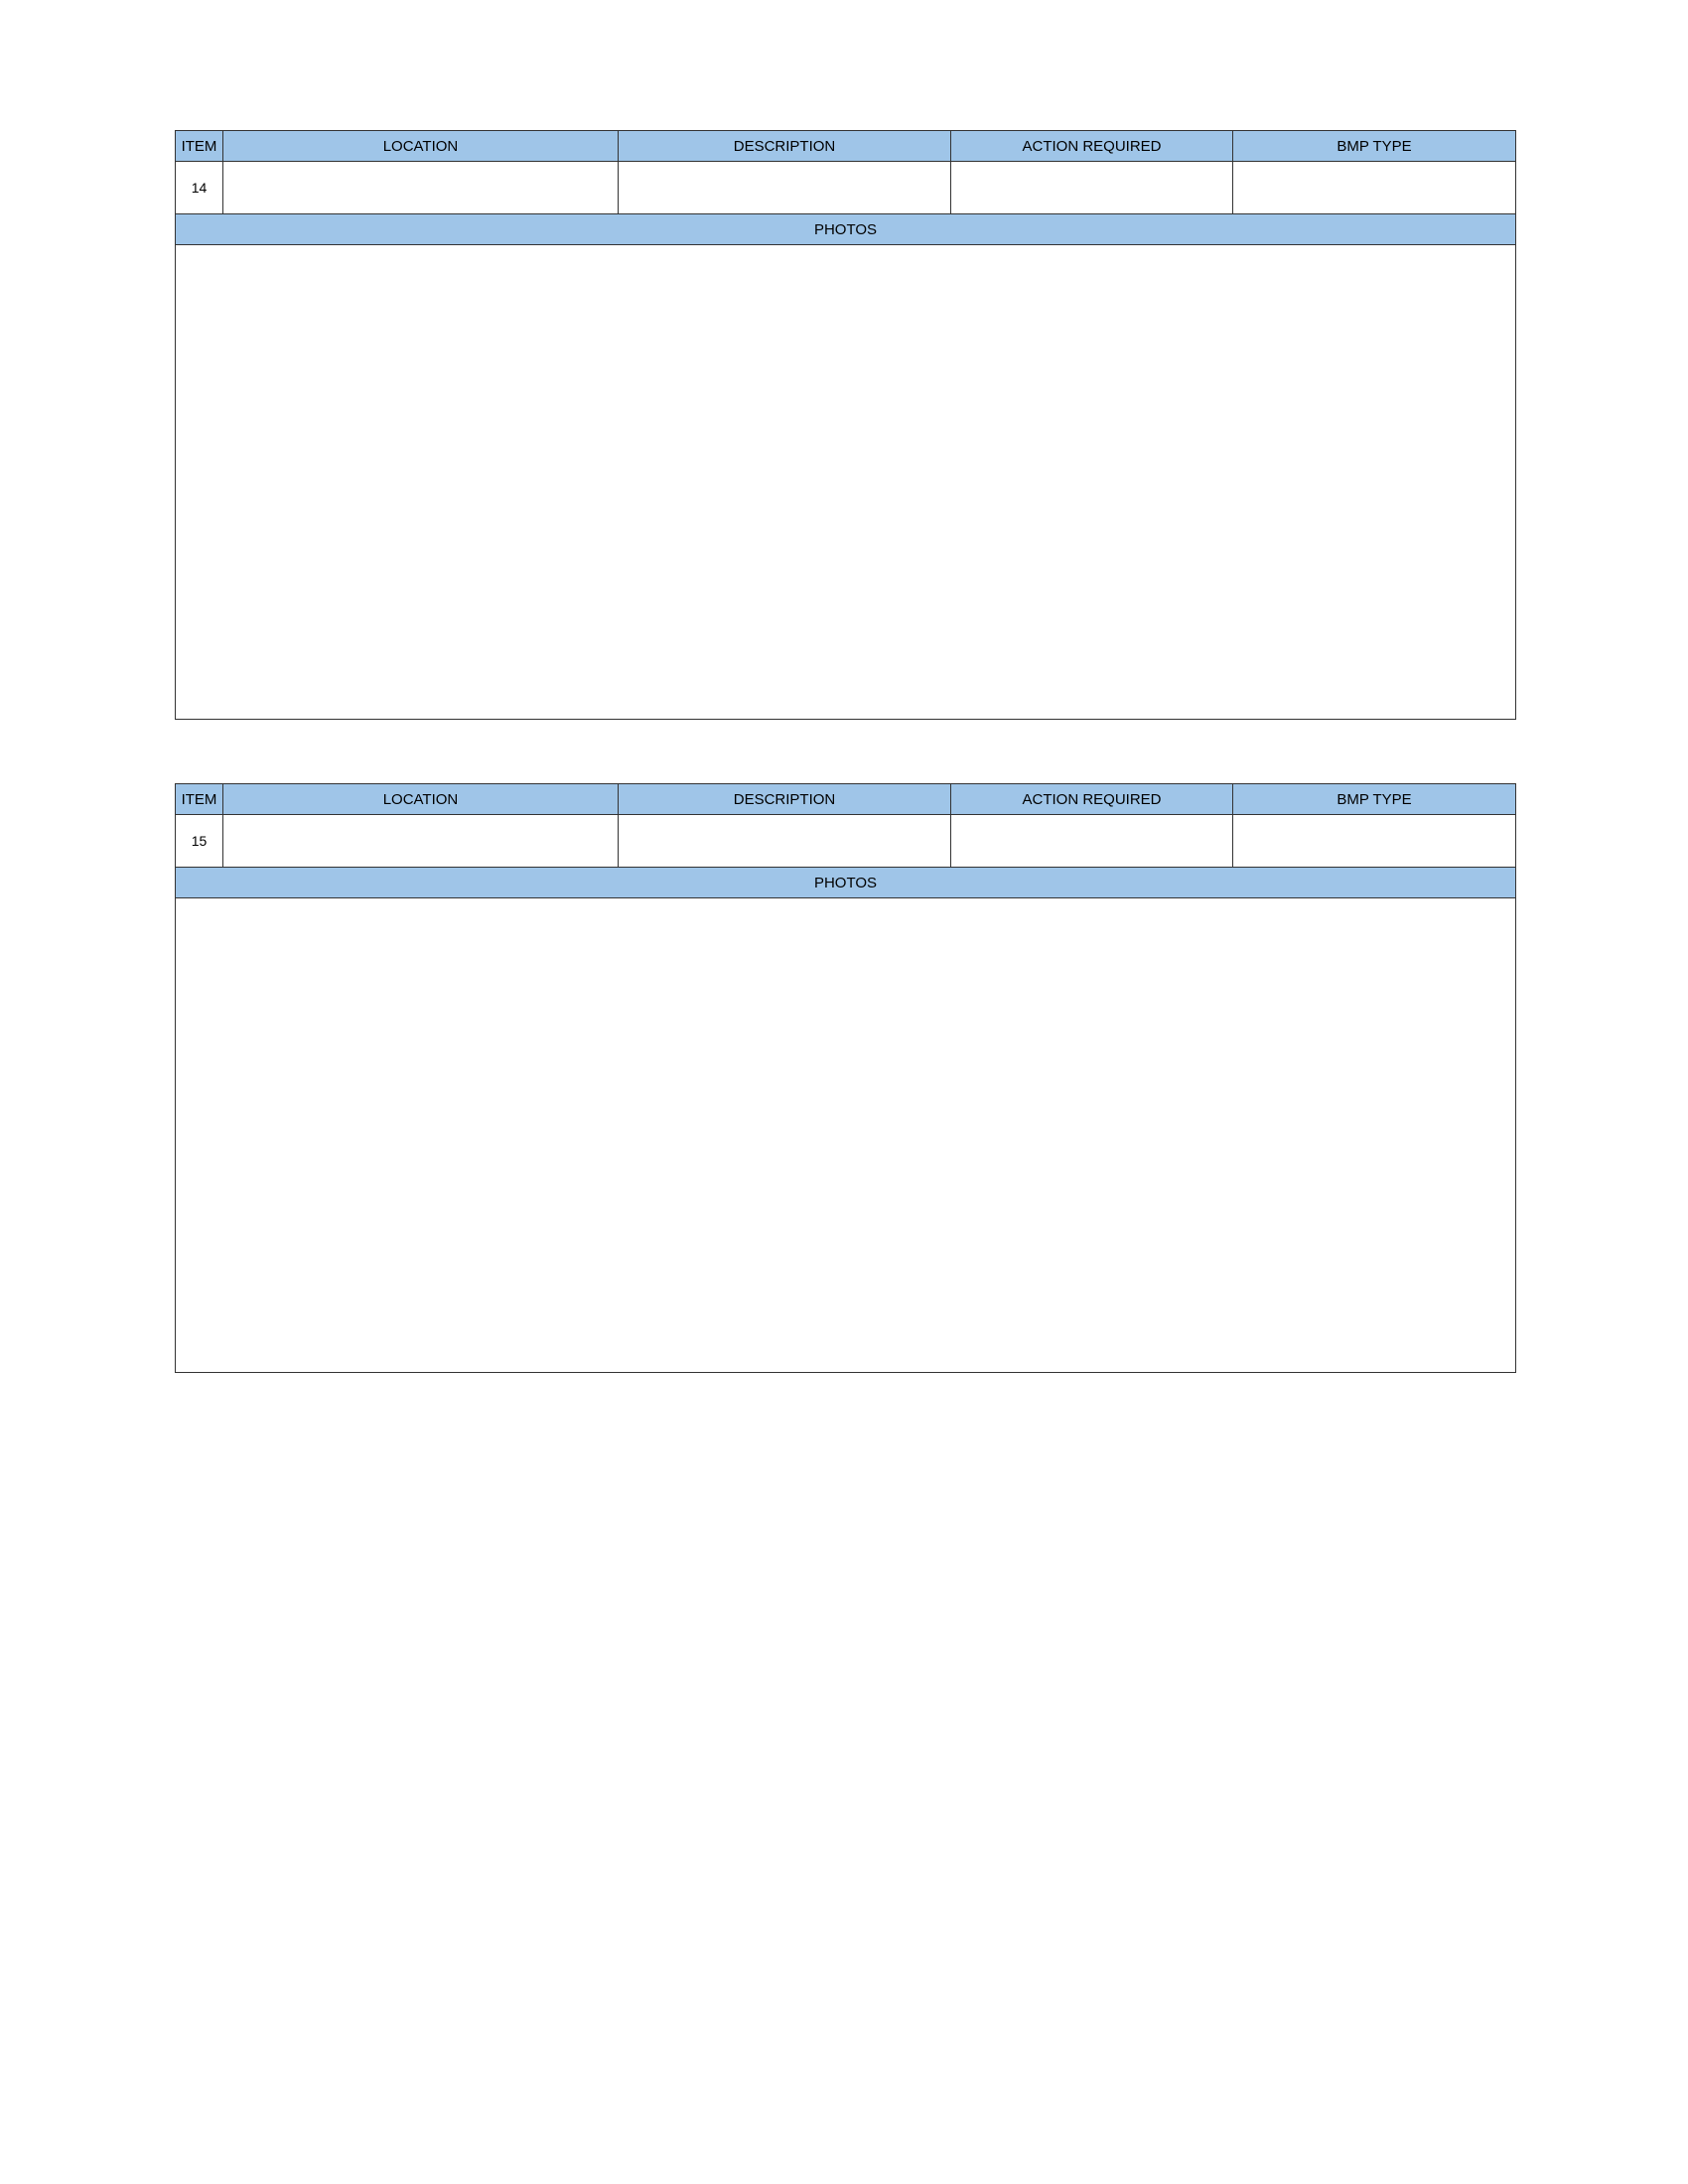  I want to click on entry-value-row: 15, so click(845, 841).